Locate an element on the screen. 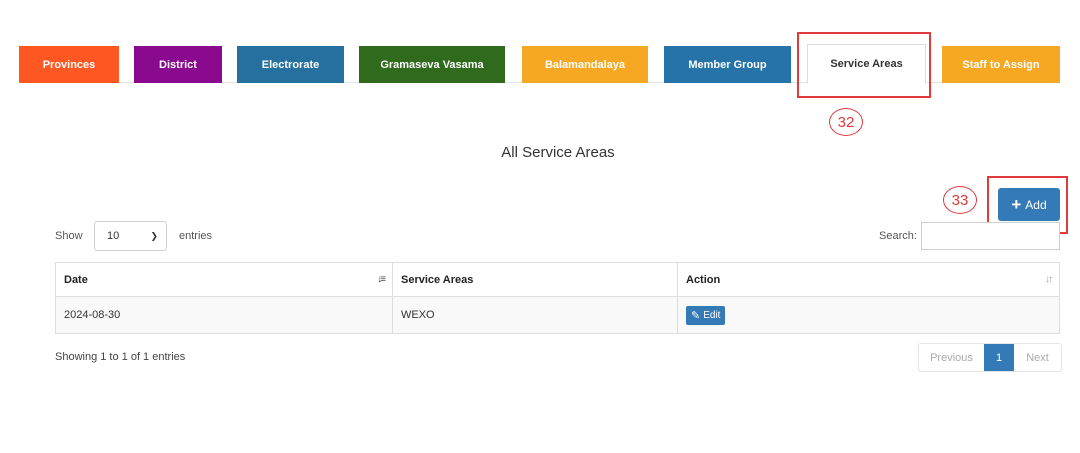 The height and width of the screenshot is (453, 1080). column-header-service-areas-label: Service Areas is located at coordinates (437, 279).